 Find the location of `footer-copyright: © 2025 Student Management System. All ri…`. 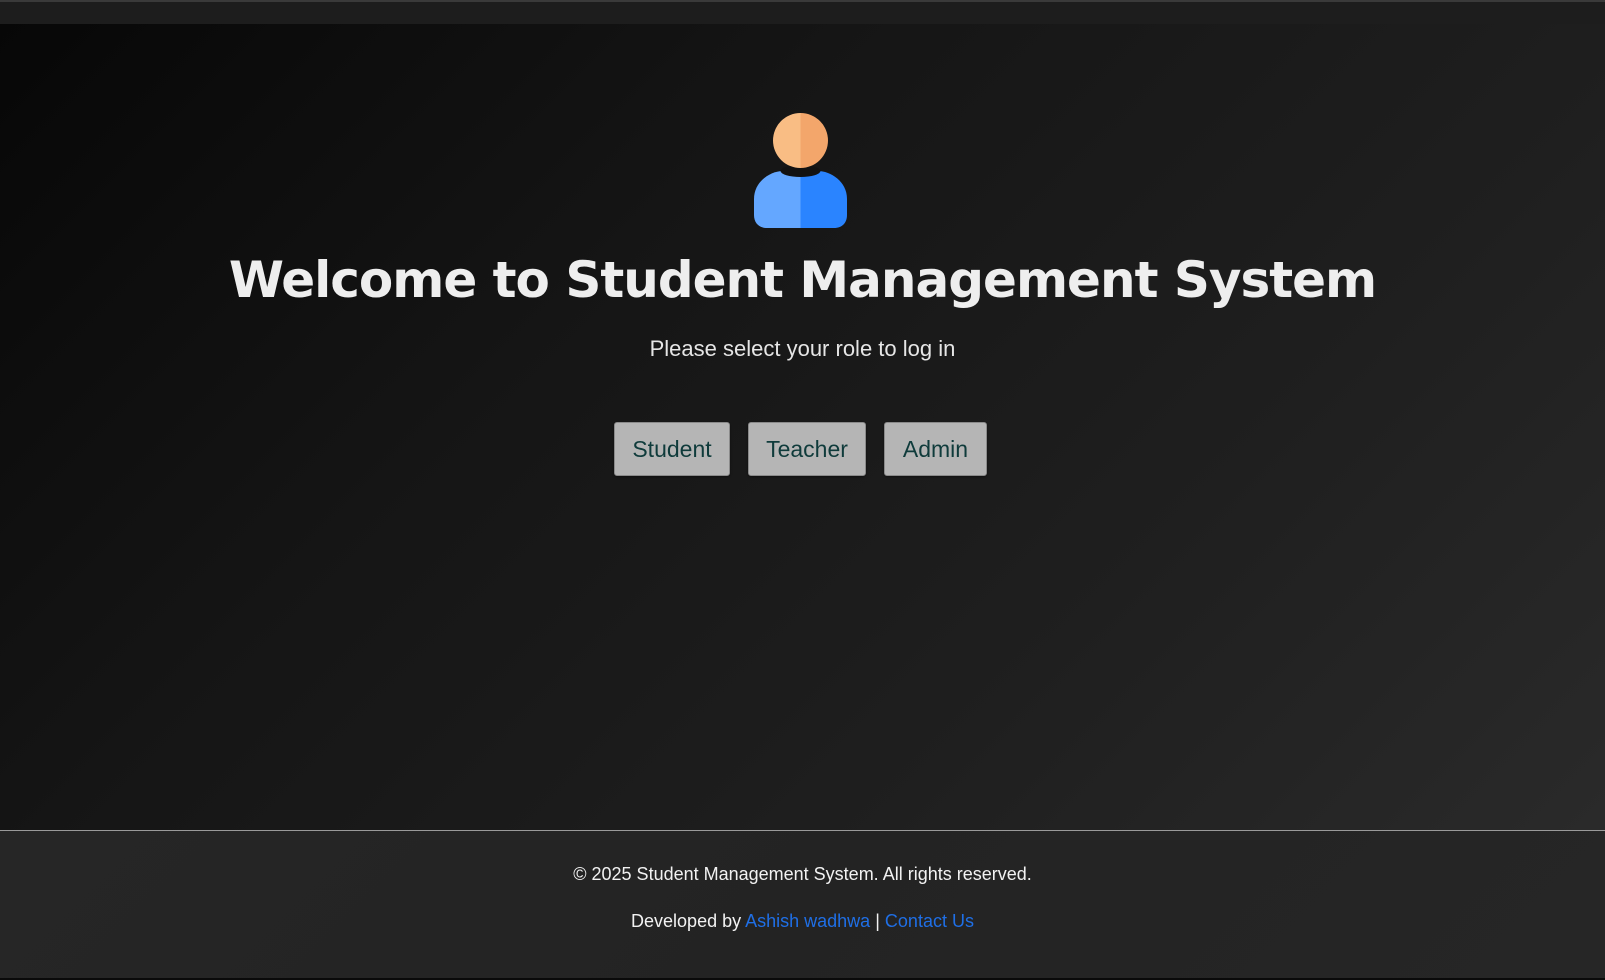

footer-copyright: © 2025 Student Management System. All ri… is located at coordinates (802, 874).